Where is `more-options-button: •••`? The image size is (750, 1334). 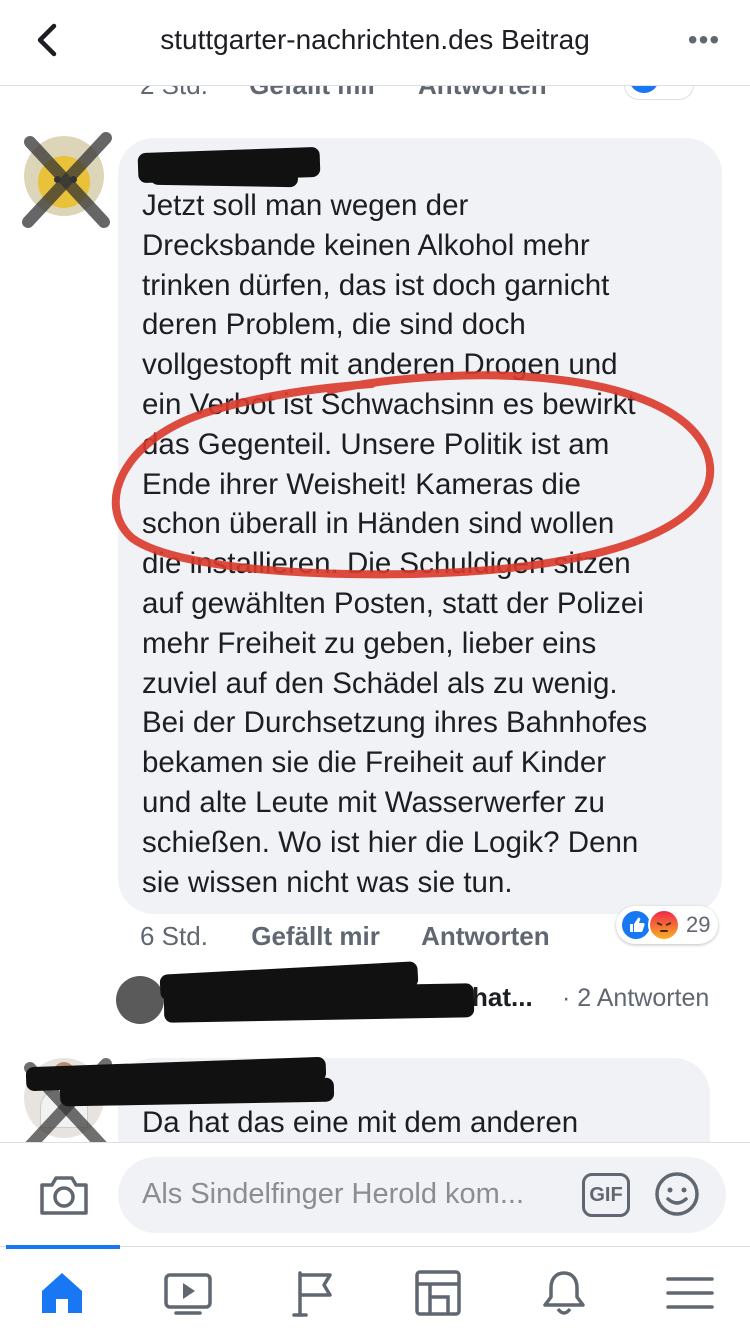
more-options-button: ••• is located at coordinates (704, 40).